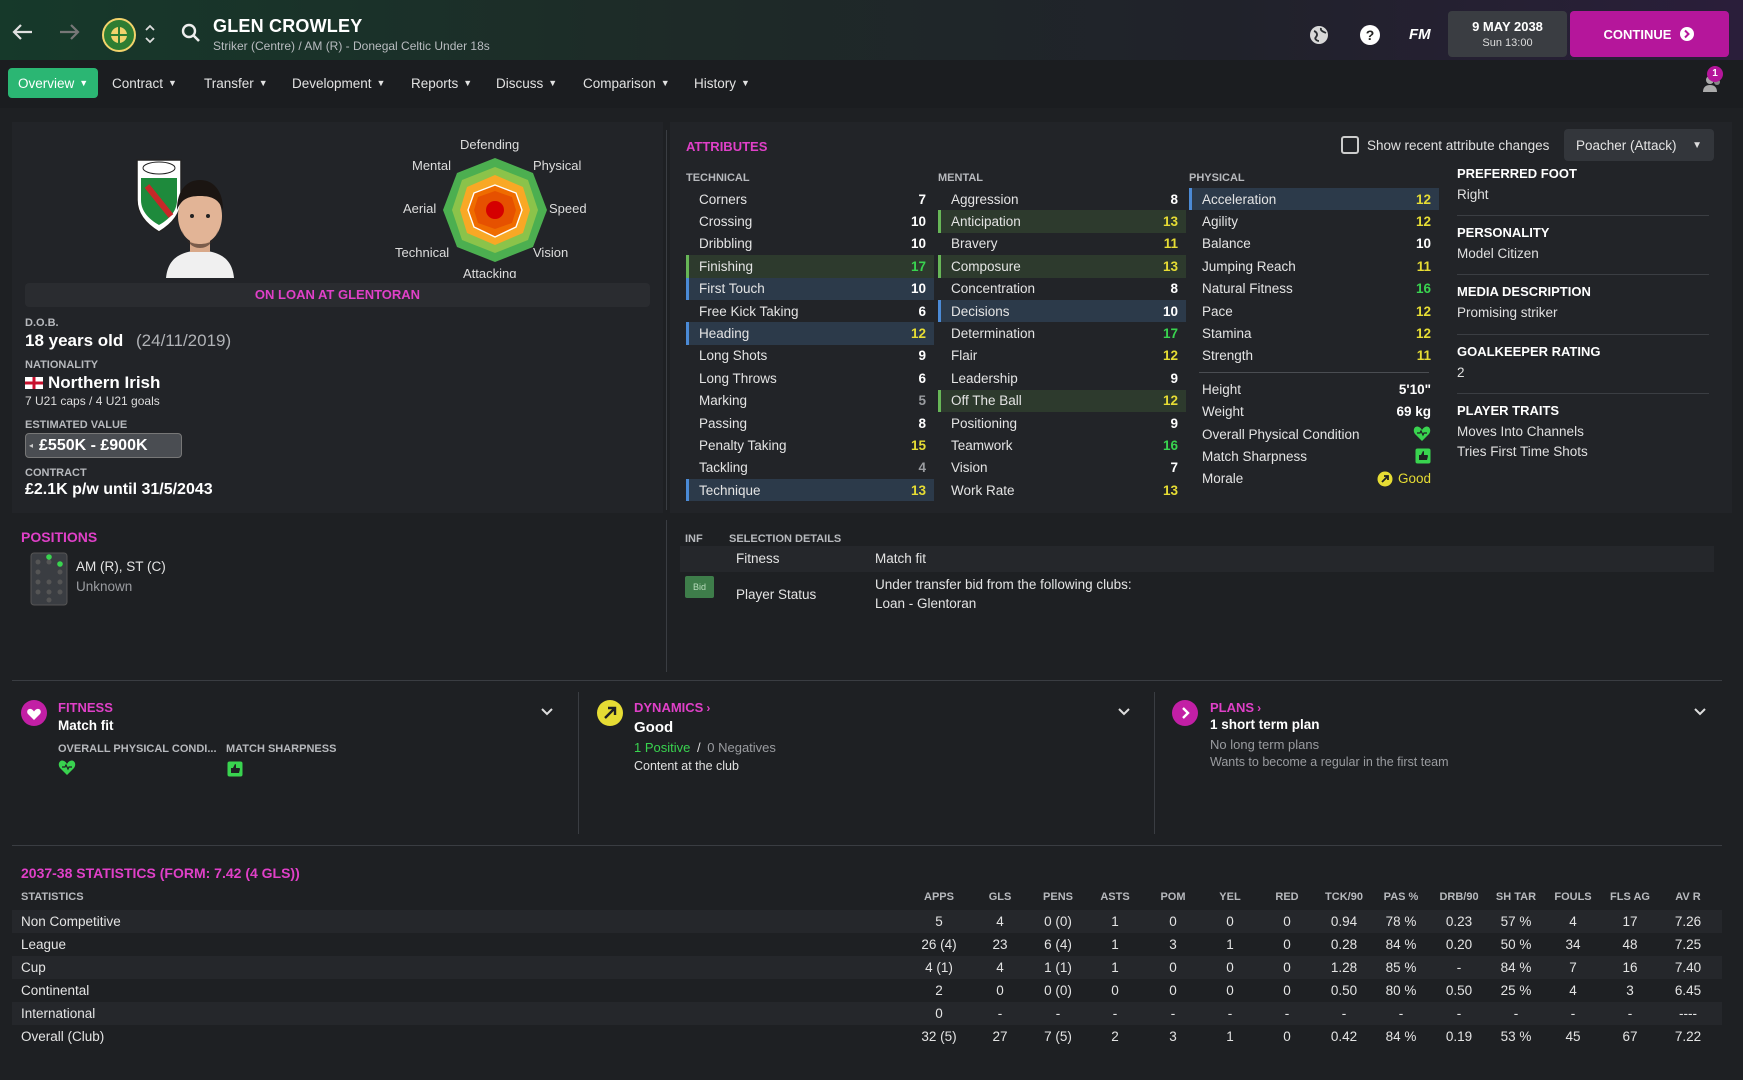  I want to click on tab-history: History ▼, so click(722, 83).